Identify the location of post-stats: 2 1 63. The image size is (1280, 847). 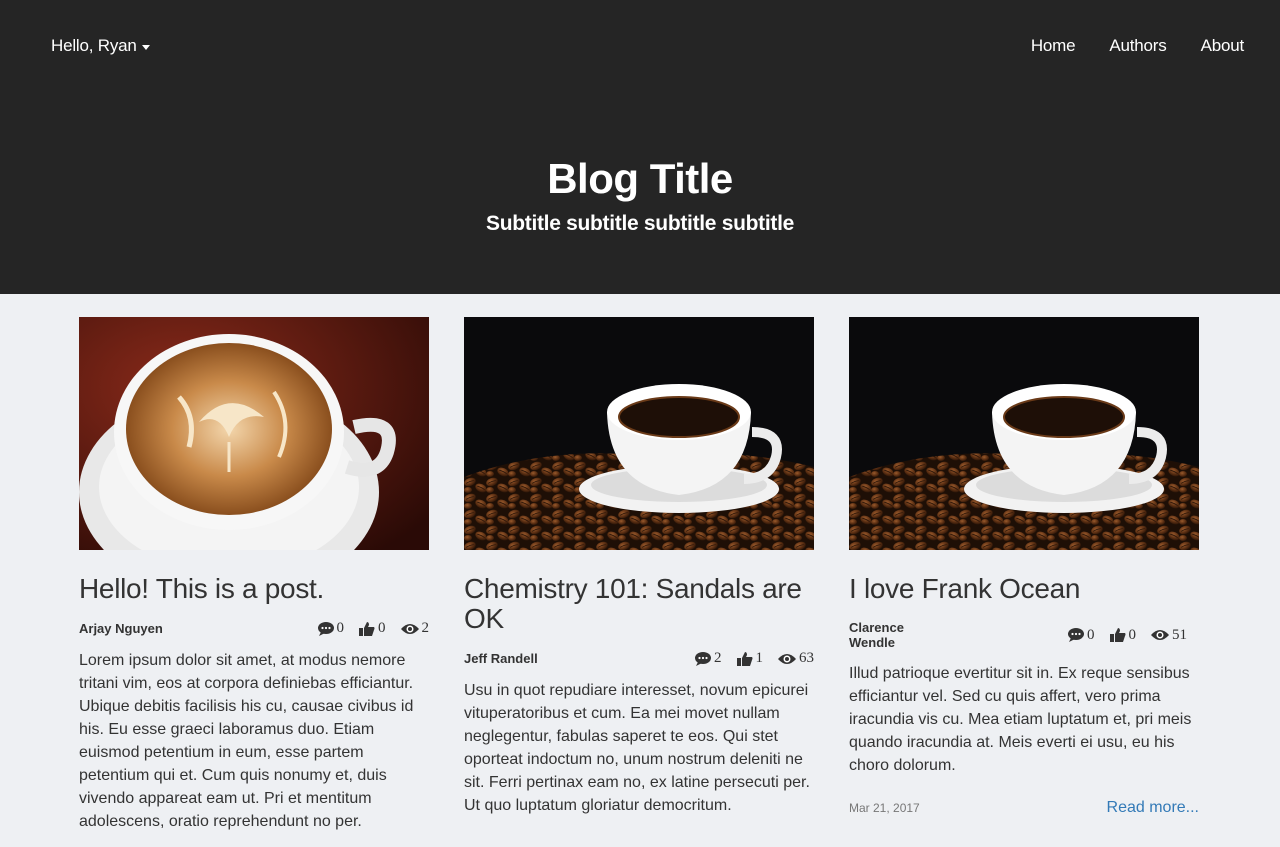
(747, 658).